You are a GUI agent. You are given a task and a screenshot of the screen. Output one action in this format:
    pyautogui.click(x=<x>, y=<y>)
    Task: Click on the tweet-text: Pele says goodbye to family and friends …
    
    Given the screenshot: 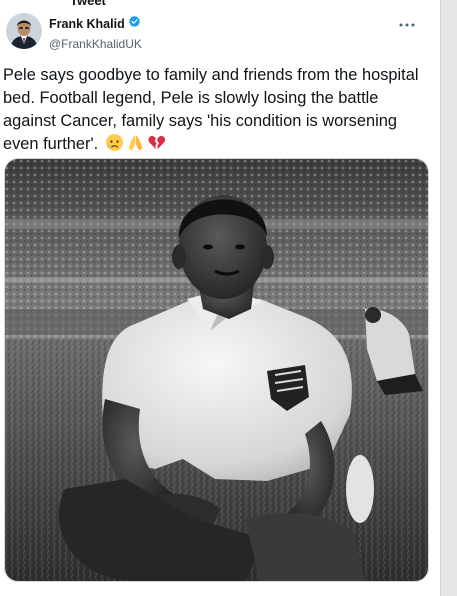 What is the action you would take?
    pyautogui.click(x=215, y=111)
    